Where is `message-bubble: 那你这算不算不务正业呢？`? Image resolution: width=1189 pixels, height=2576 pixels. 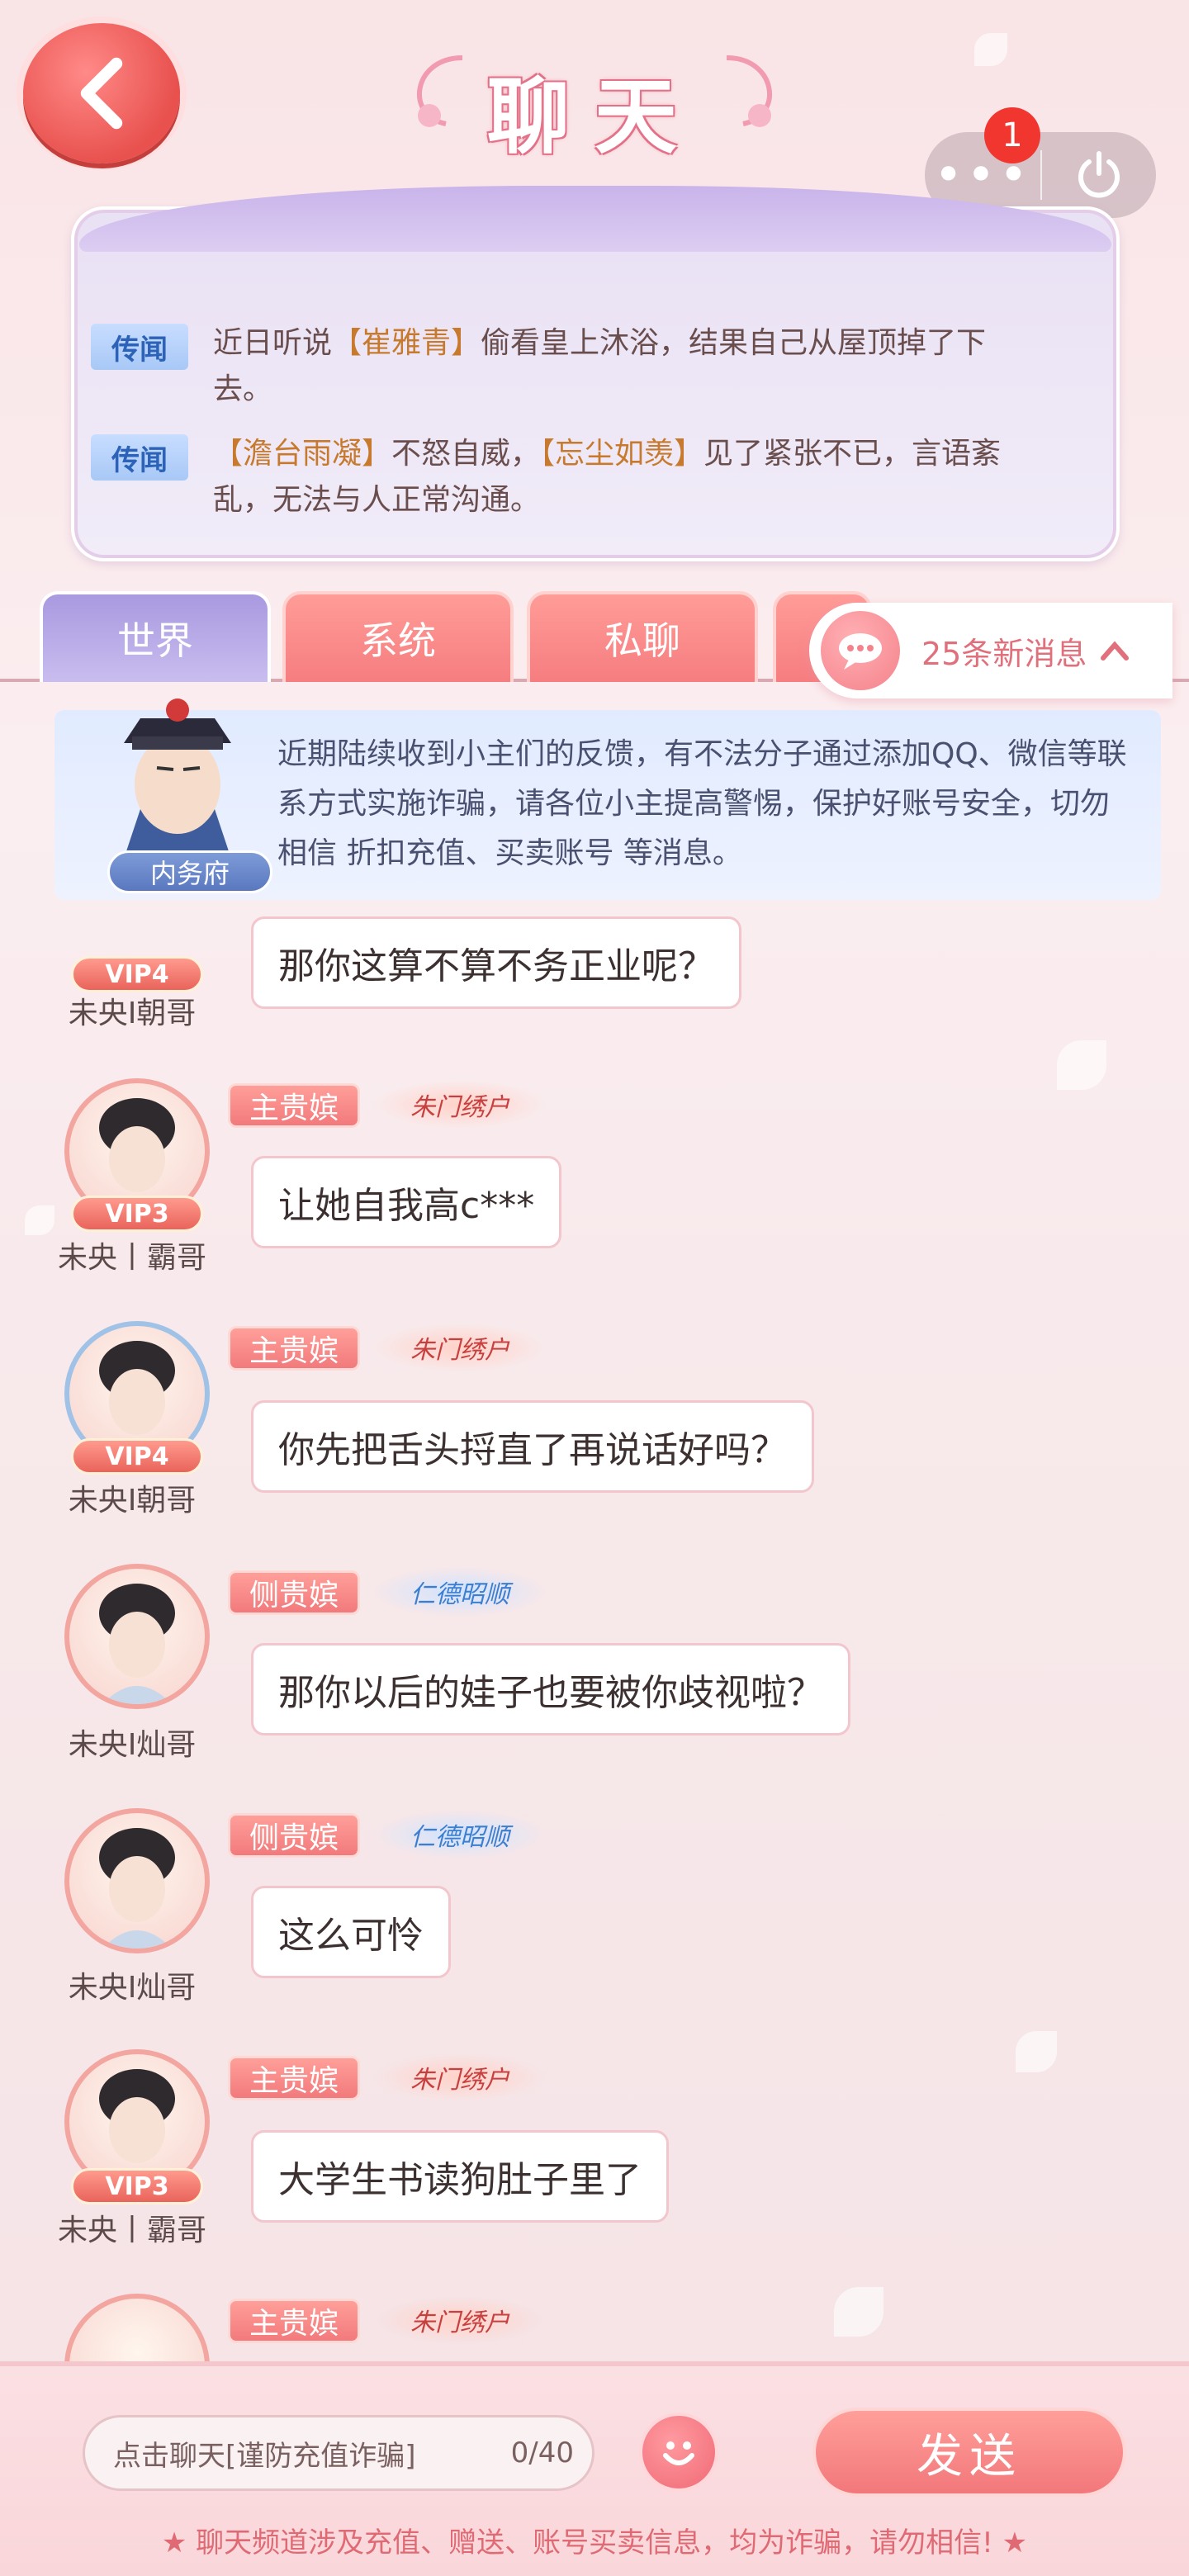 message-bubble: 那你这算不算不务正业呢？ is located at coordinates (496, 962).